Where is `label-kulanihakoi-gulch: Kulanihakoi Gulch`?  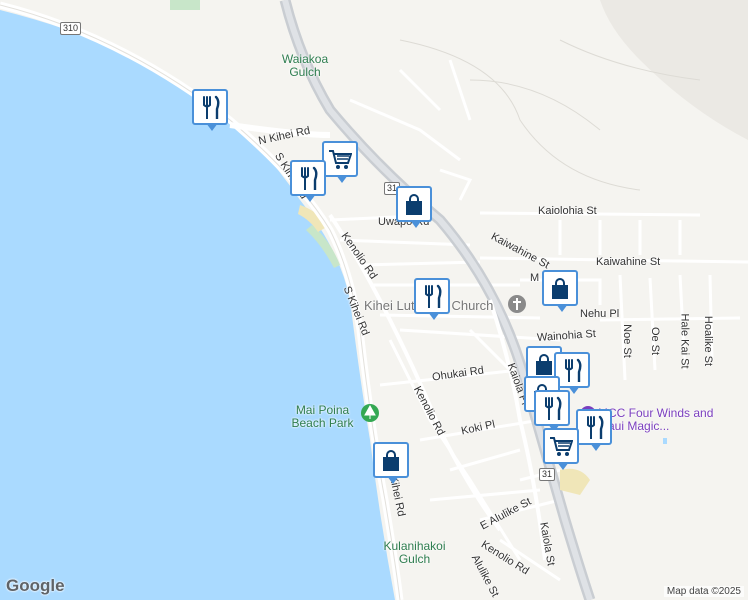
label-kulanihakoi-gulch: Kulanihakoi Gulch is located at coordinates (414, 552).